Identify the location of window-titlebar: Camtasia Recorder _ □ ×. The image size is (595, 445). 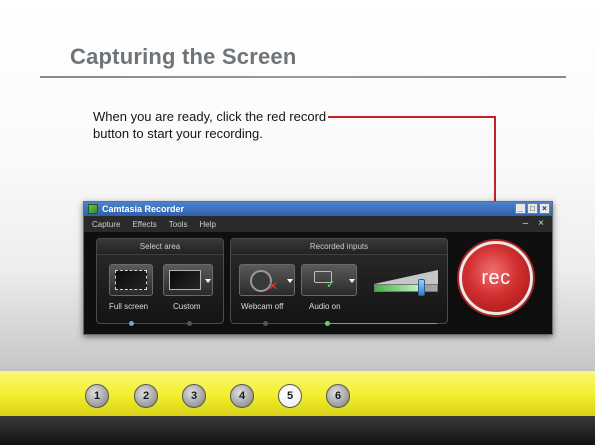
(318, 209).